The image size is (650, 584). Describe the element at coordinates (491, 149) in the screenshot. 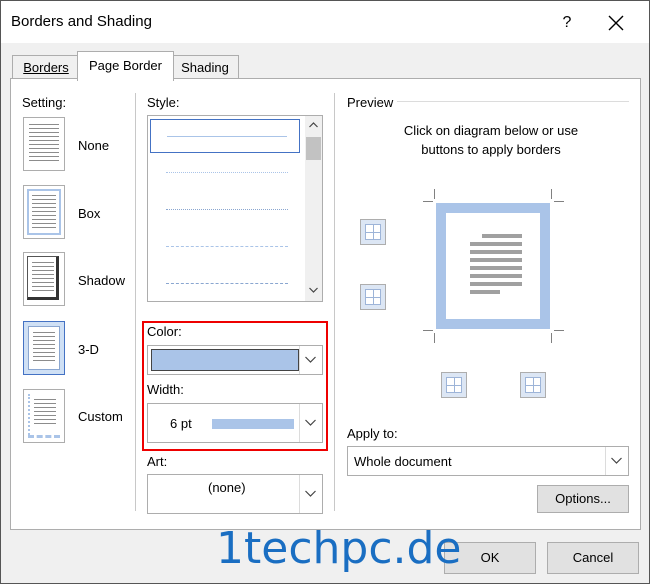

I see `preview-instructions-line2: buttons to apply borders` at that location.